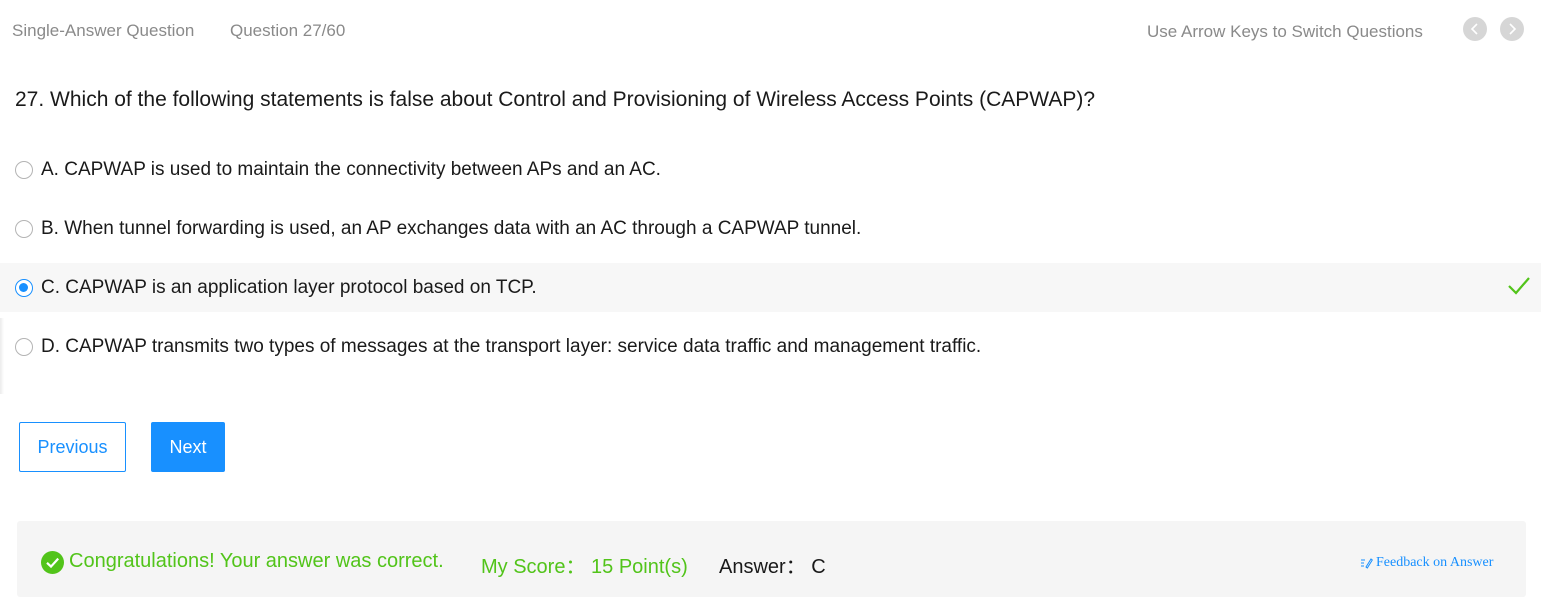 The height and width of the screenshot is (609, 1565). What do you see at coordinates (1285, 31) in the screenshot?
I see `arrow-keys-hint: Use Arrow Keys to Switch Questions` at bounding box center [1285, 31].